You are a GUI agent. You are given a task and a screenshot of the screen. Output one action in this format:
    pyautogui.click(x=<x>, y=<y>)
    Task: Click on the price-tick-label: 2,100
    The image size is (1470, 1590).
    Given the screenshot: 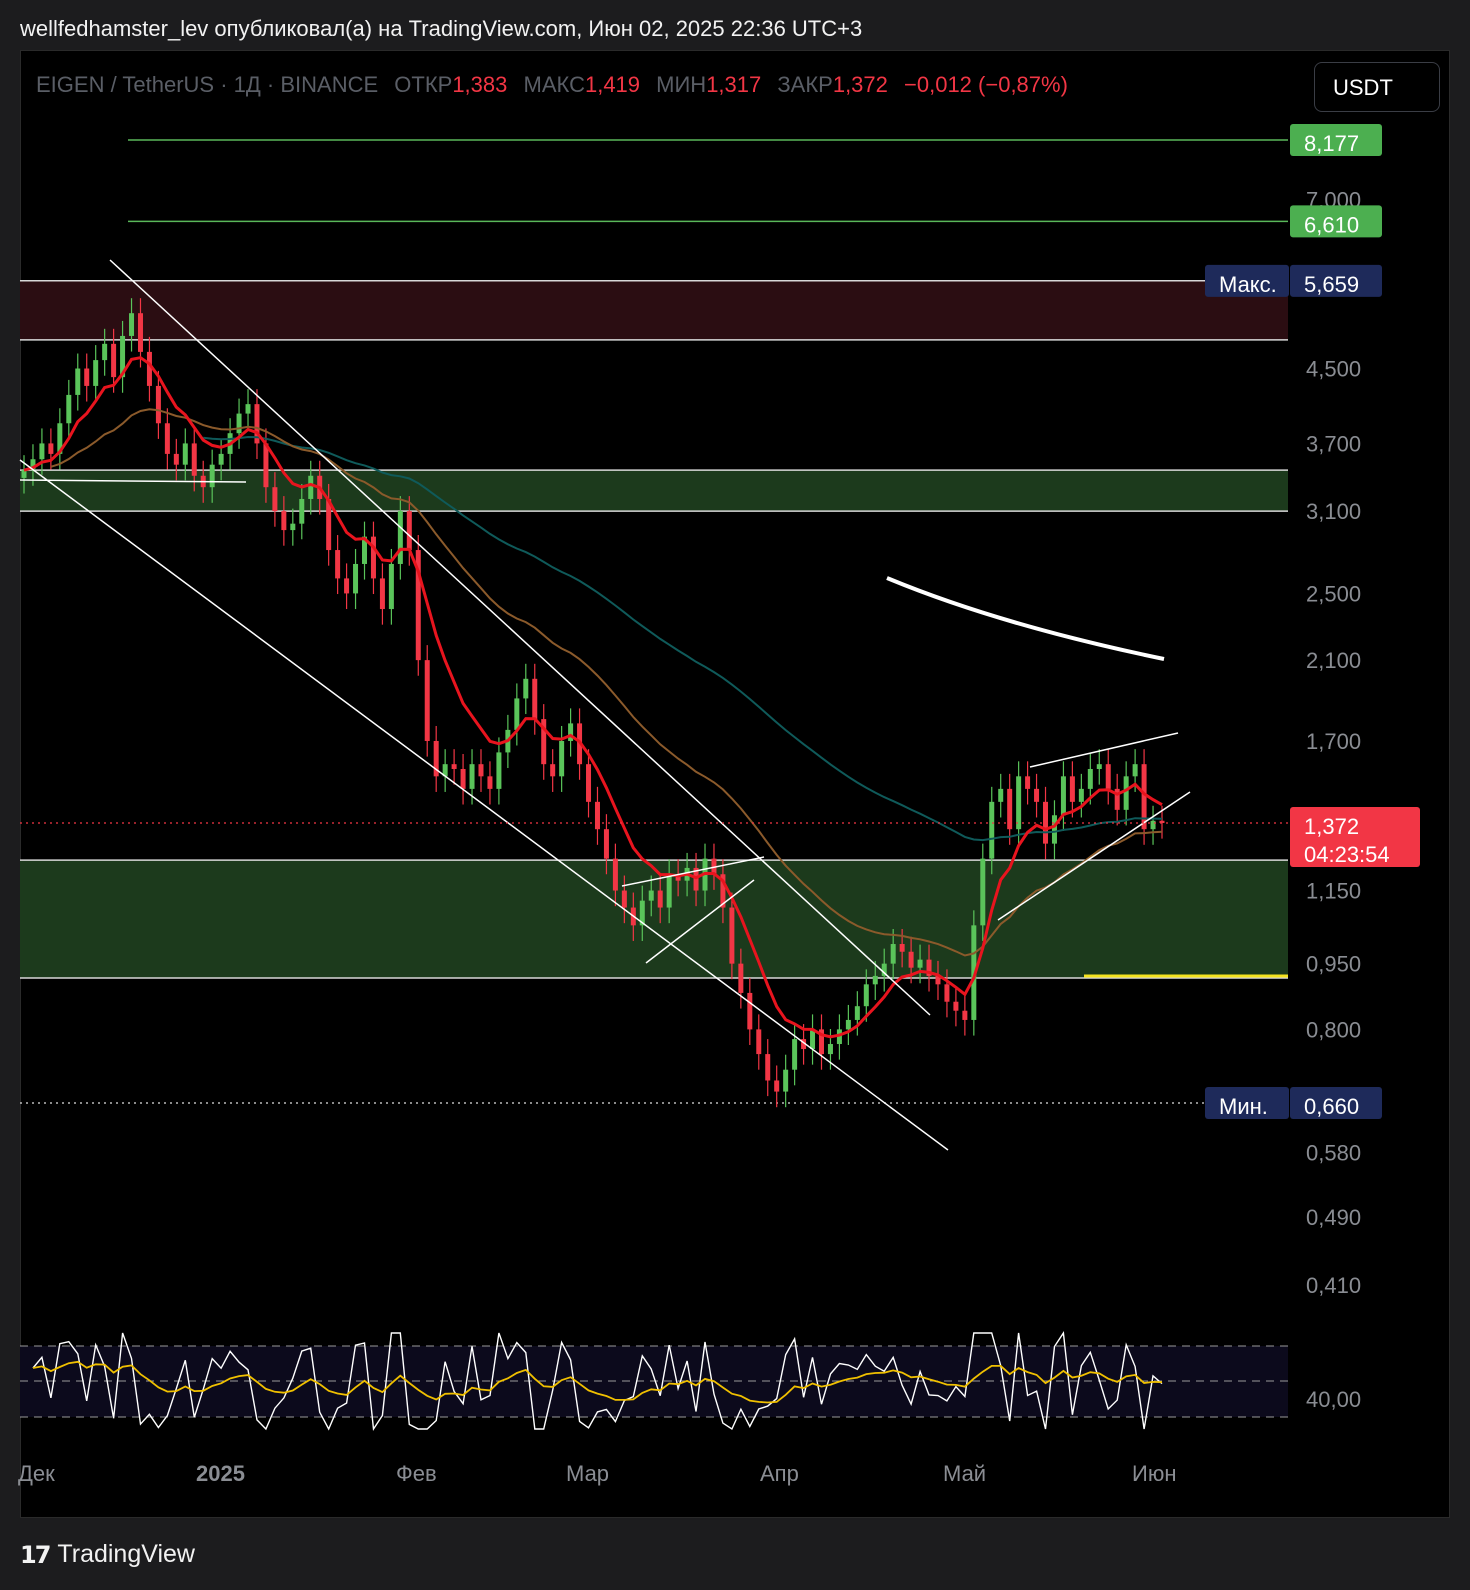 What is the action you would take?
    pyautogui.click(x=1333, y=660)
    